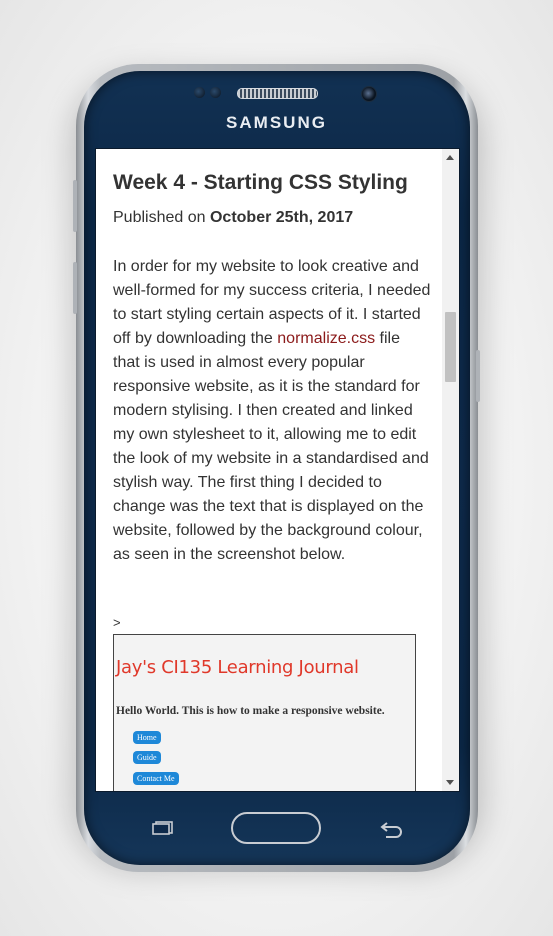  Describe the element at coordinates (75, 288) in the screenshot. I see `volume-button-lower` at that location.